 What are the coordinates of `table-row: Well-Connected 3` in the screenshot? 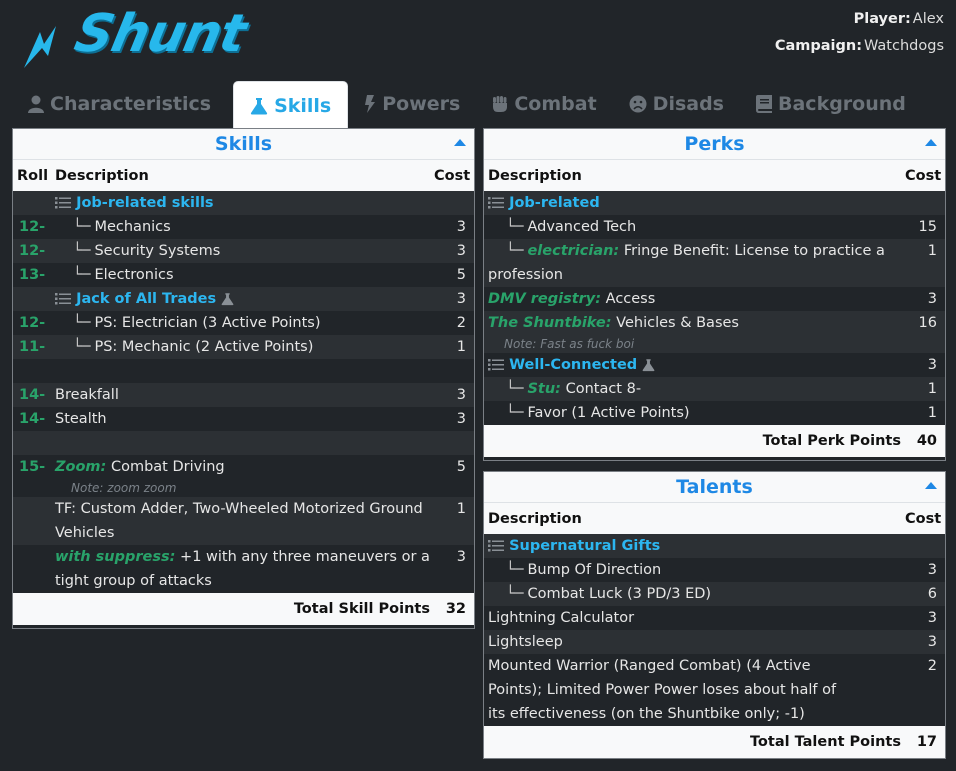 It's located at (714, 365).